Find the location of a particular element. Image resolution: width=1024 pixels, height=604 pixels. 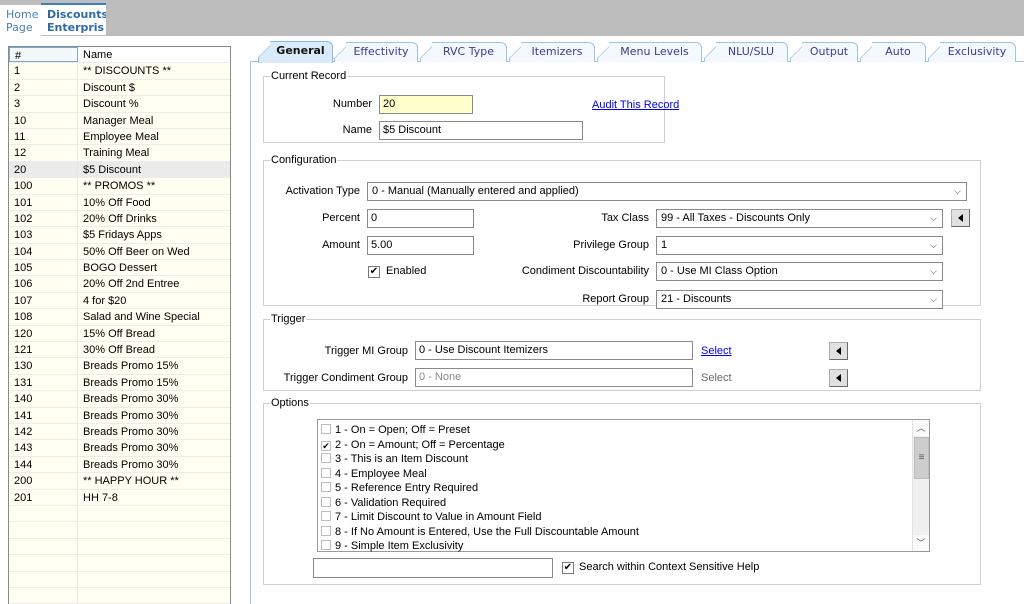

option-checkbox: ✔ is located at coordinates (326, 445).